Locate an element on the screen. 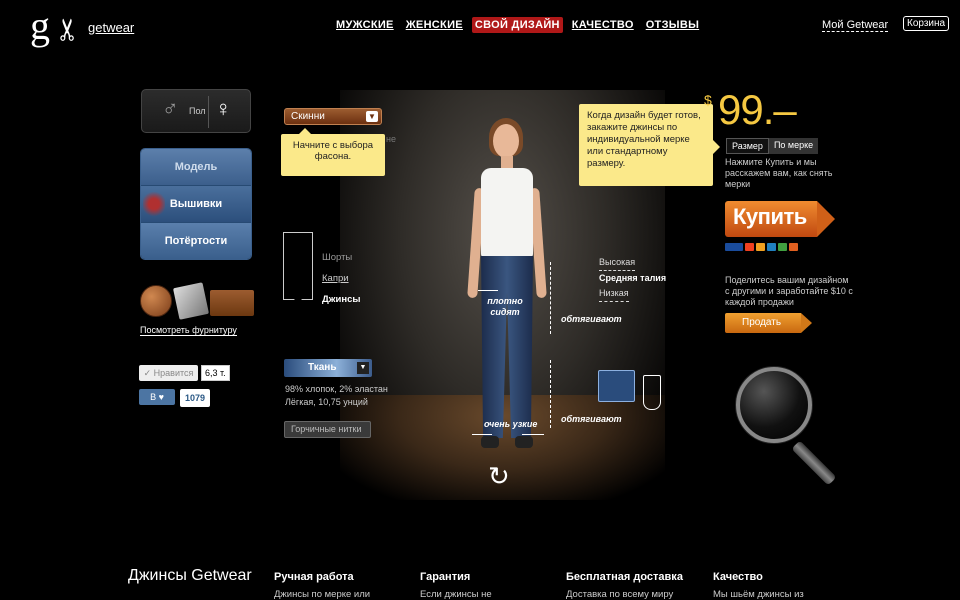  male-icon: ♂ is located at coordinates (170, 109).